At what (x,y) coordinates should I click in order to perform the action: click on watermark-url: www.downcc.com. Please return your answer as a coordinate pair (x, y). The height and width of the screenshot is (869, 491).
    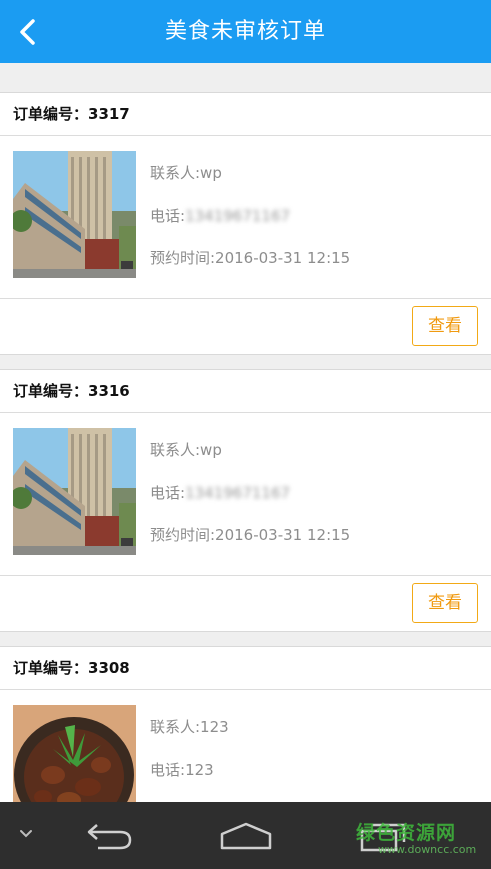
    Looking at the image, I should click on (427, 849).